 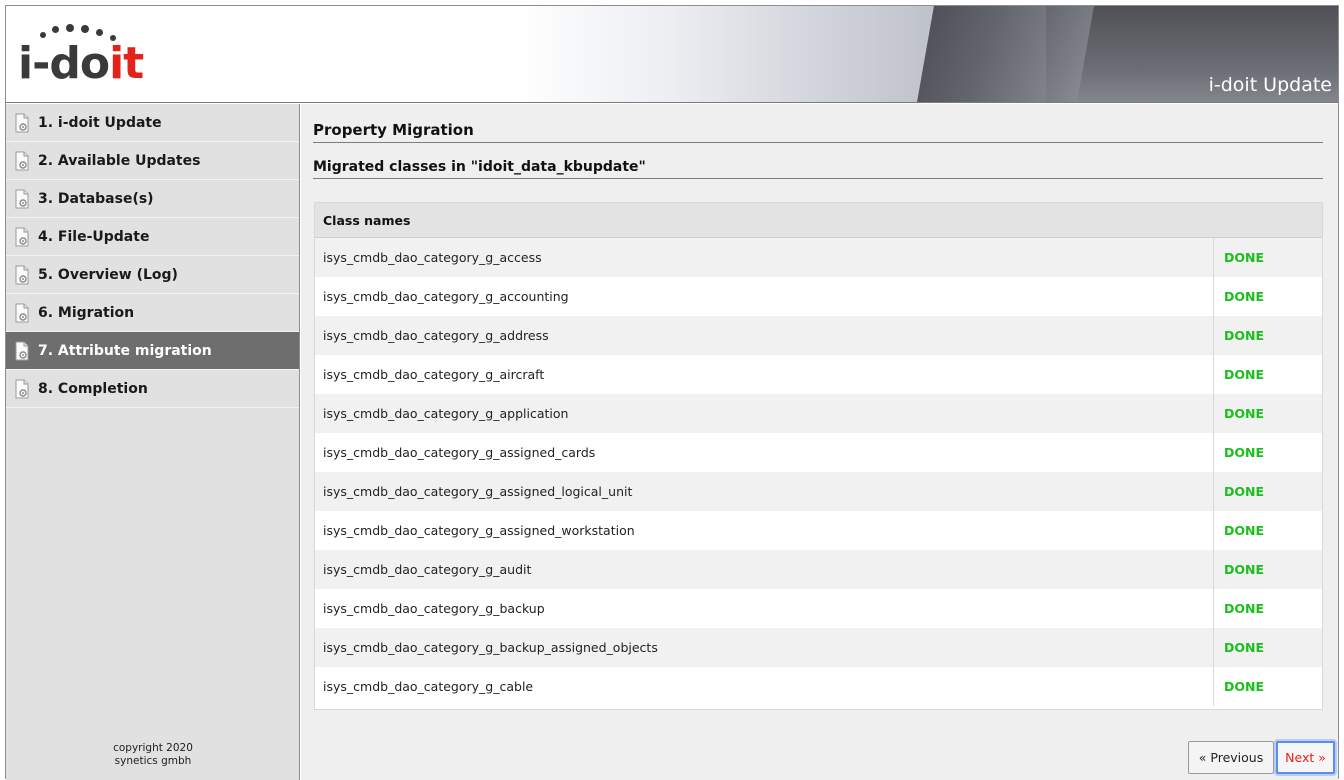 I want to click on sidebar-item-label: 3. Database(s), so click(x=96, y=198).